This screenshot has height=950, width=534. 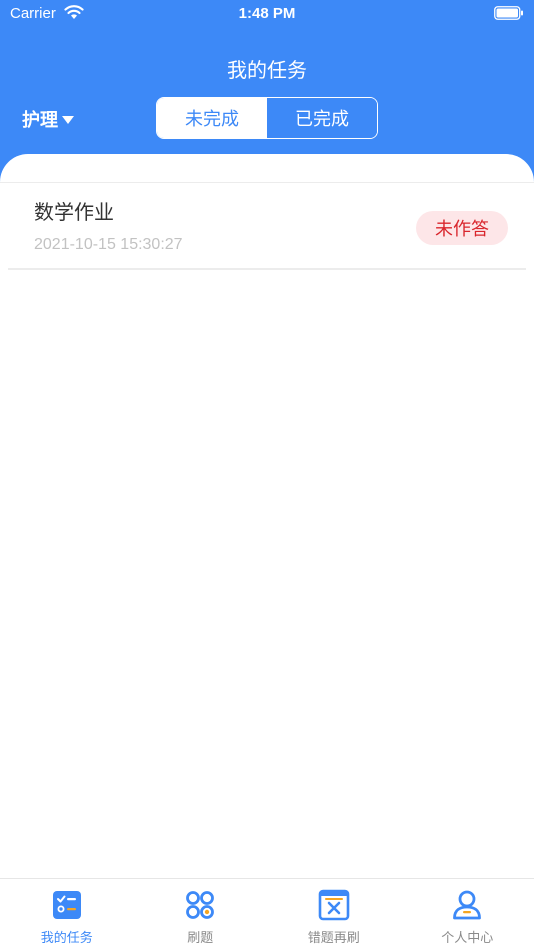 I want to click on status-time: 1:48 PM, so click(x=267, y=13).